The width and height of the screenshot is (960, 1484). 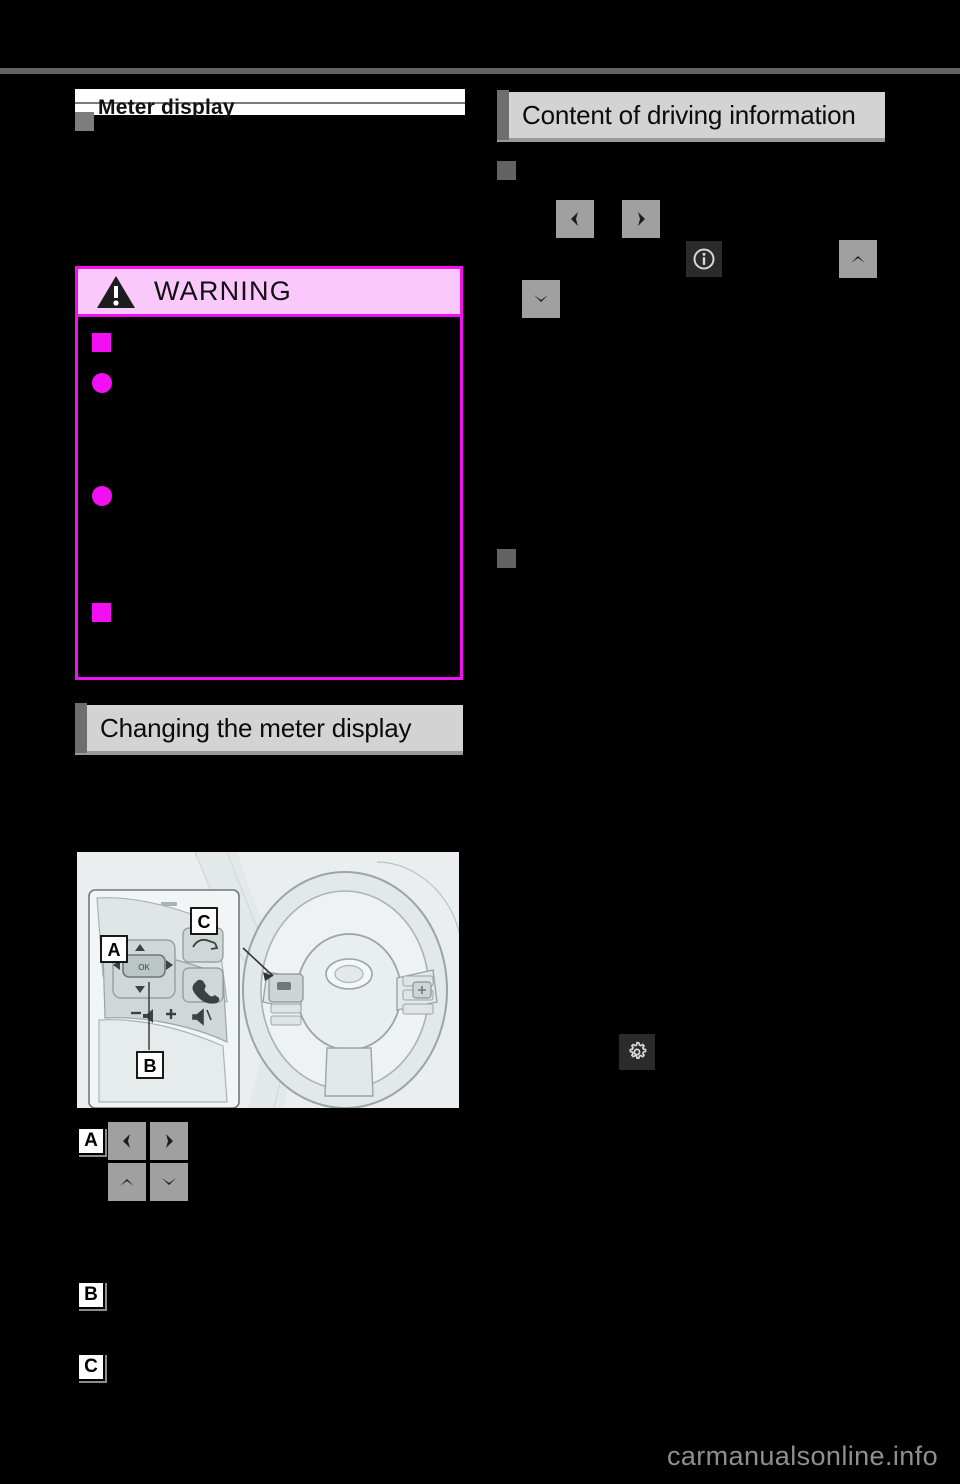 I want to click on key-left-a, so click(x=127, y=1141).